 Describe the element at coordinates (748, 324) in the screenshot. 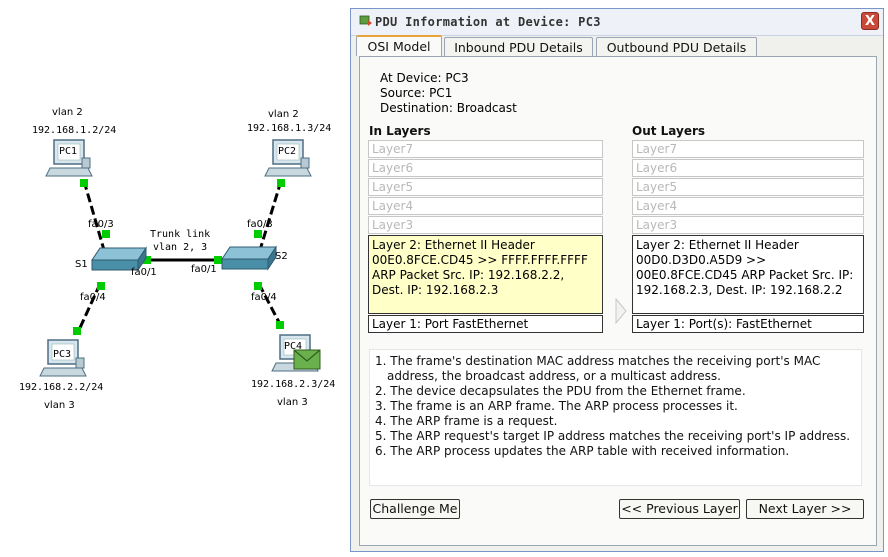

I see `out-layer1: Layer 1: Port(s): FastEthernet` at that location.